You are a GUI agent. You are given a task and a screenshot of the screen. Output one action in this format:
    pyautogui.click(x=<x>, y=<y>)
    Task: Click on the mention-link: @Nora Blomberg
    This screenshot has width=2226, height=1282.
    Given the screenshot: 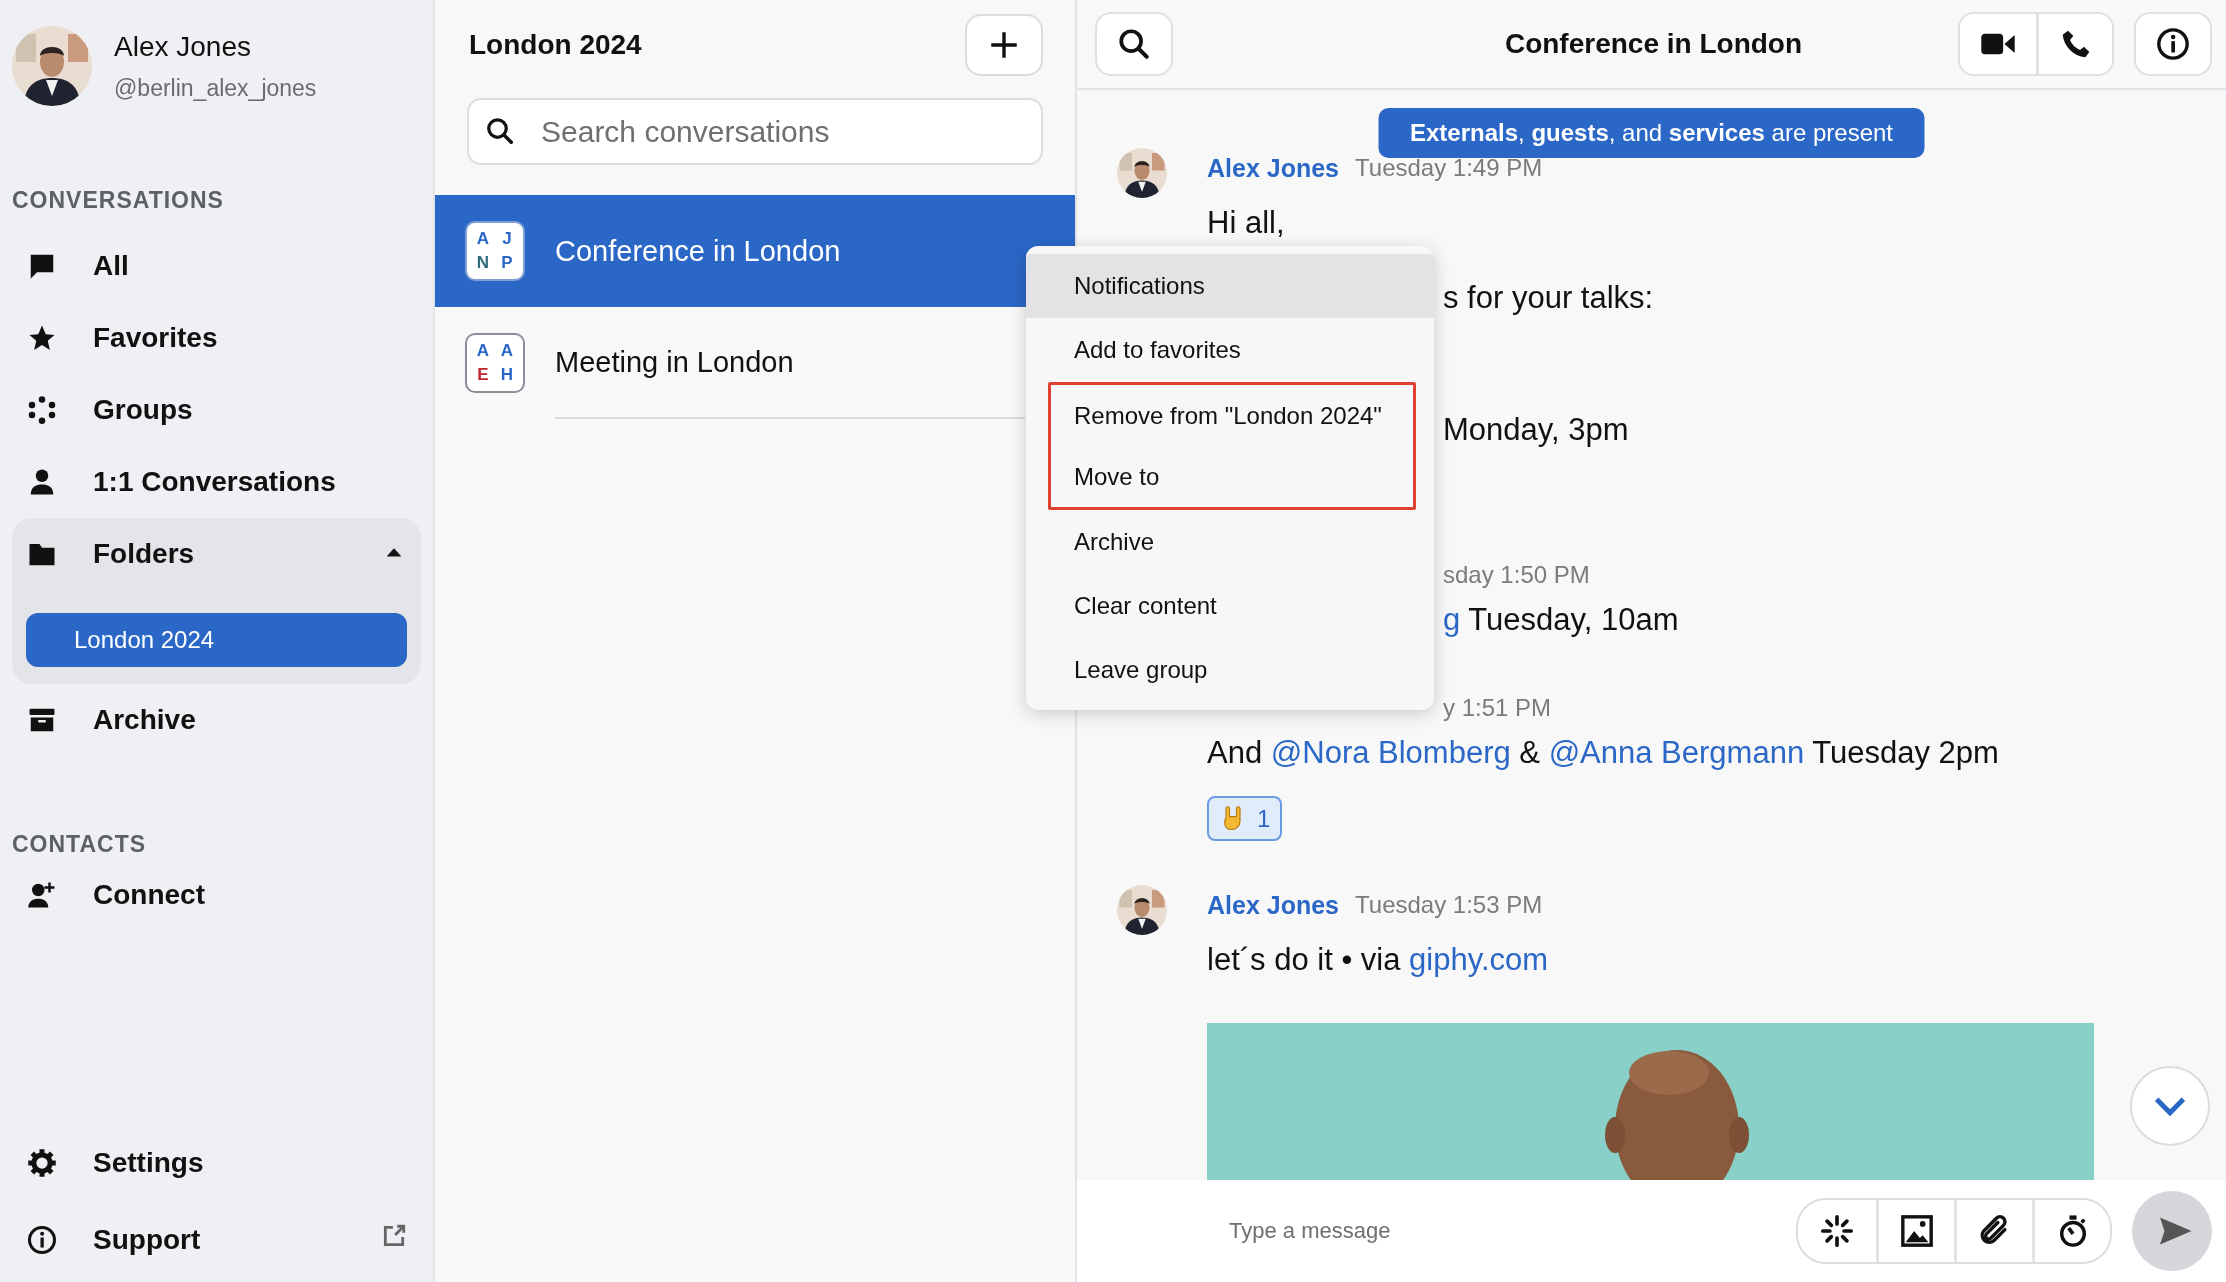 What is the action you would take?
    pyautogui.click(x=1390, y=752)
    